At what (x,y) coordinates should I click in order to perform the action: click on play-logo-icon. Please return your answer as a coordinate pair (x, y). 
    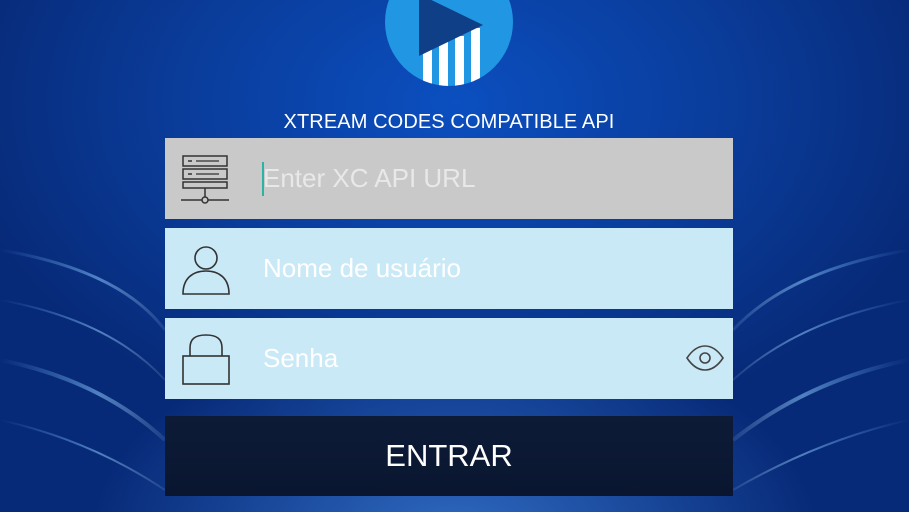
    Looking at the image, I should click on (449, 43).